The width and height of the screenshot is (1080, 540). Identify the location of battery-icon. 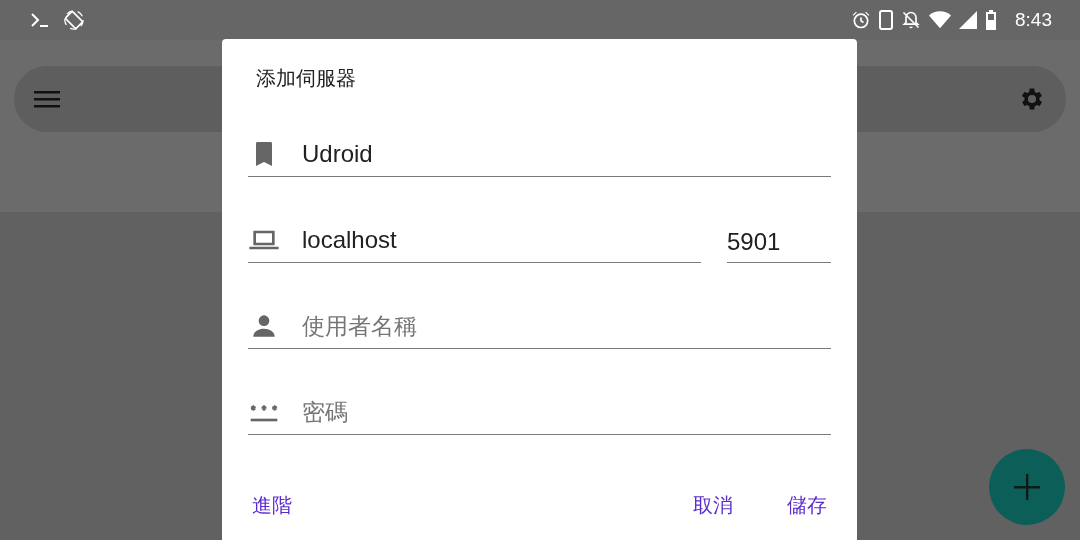
(991, 20).